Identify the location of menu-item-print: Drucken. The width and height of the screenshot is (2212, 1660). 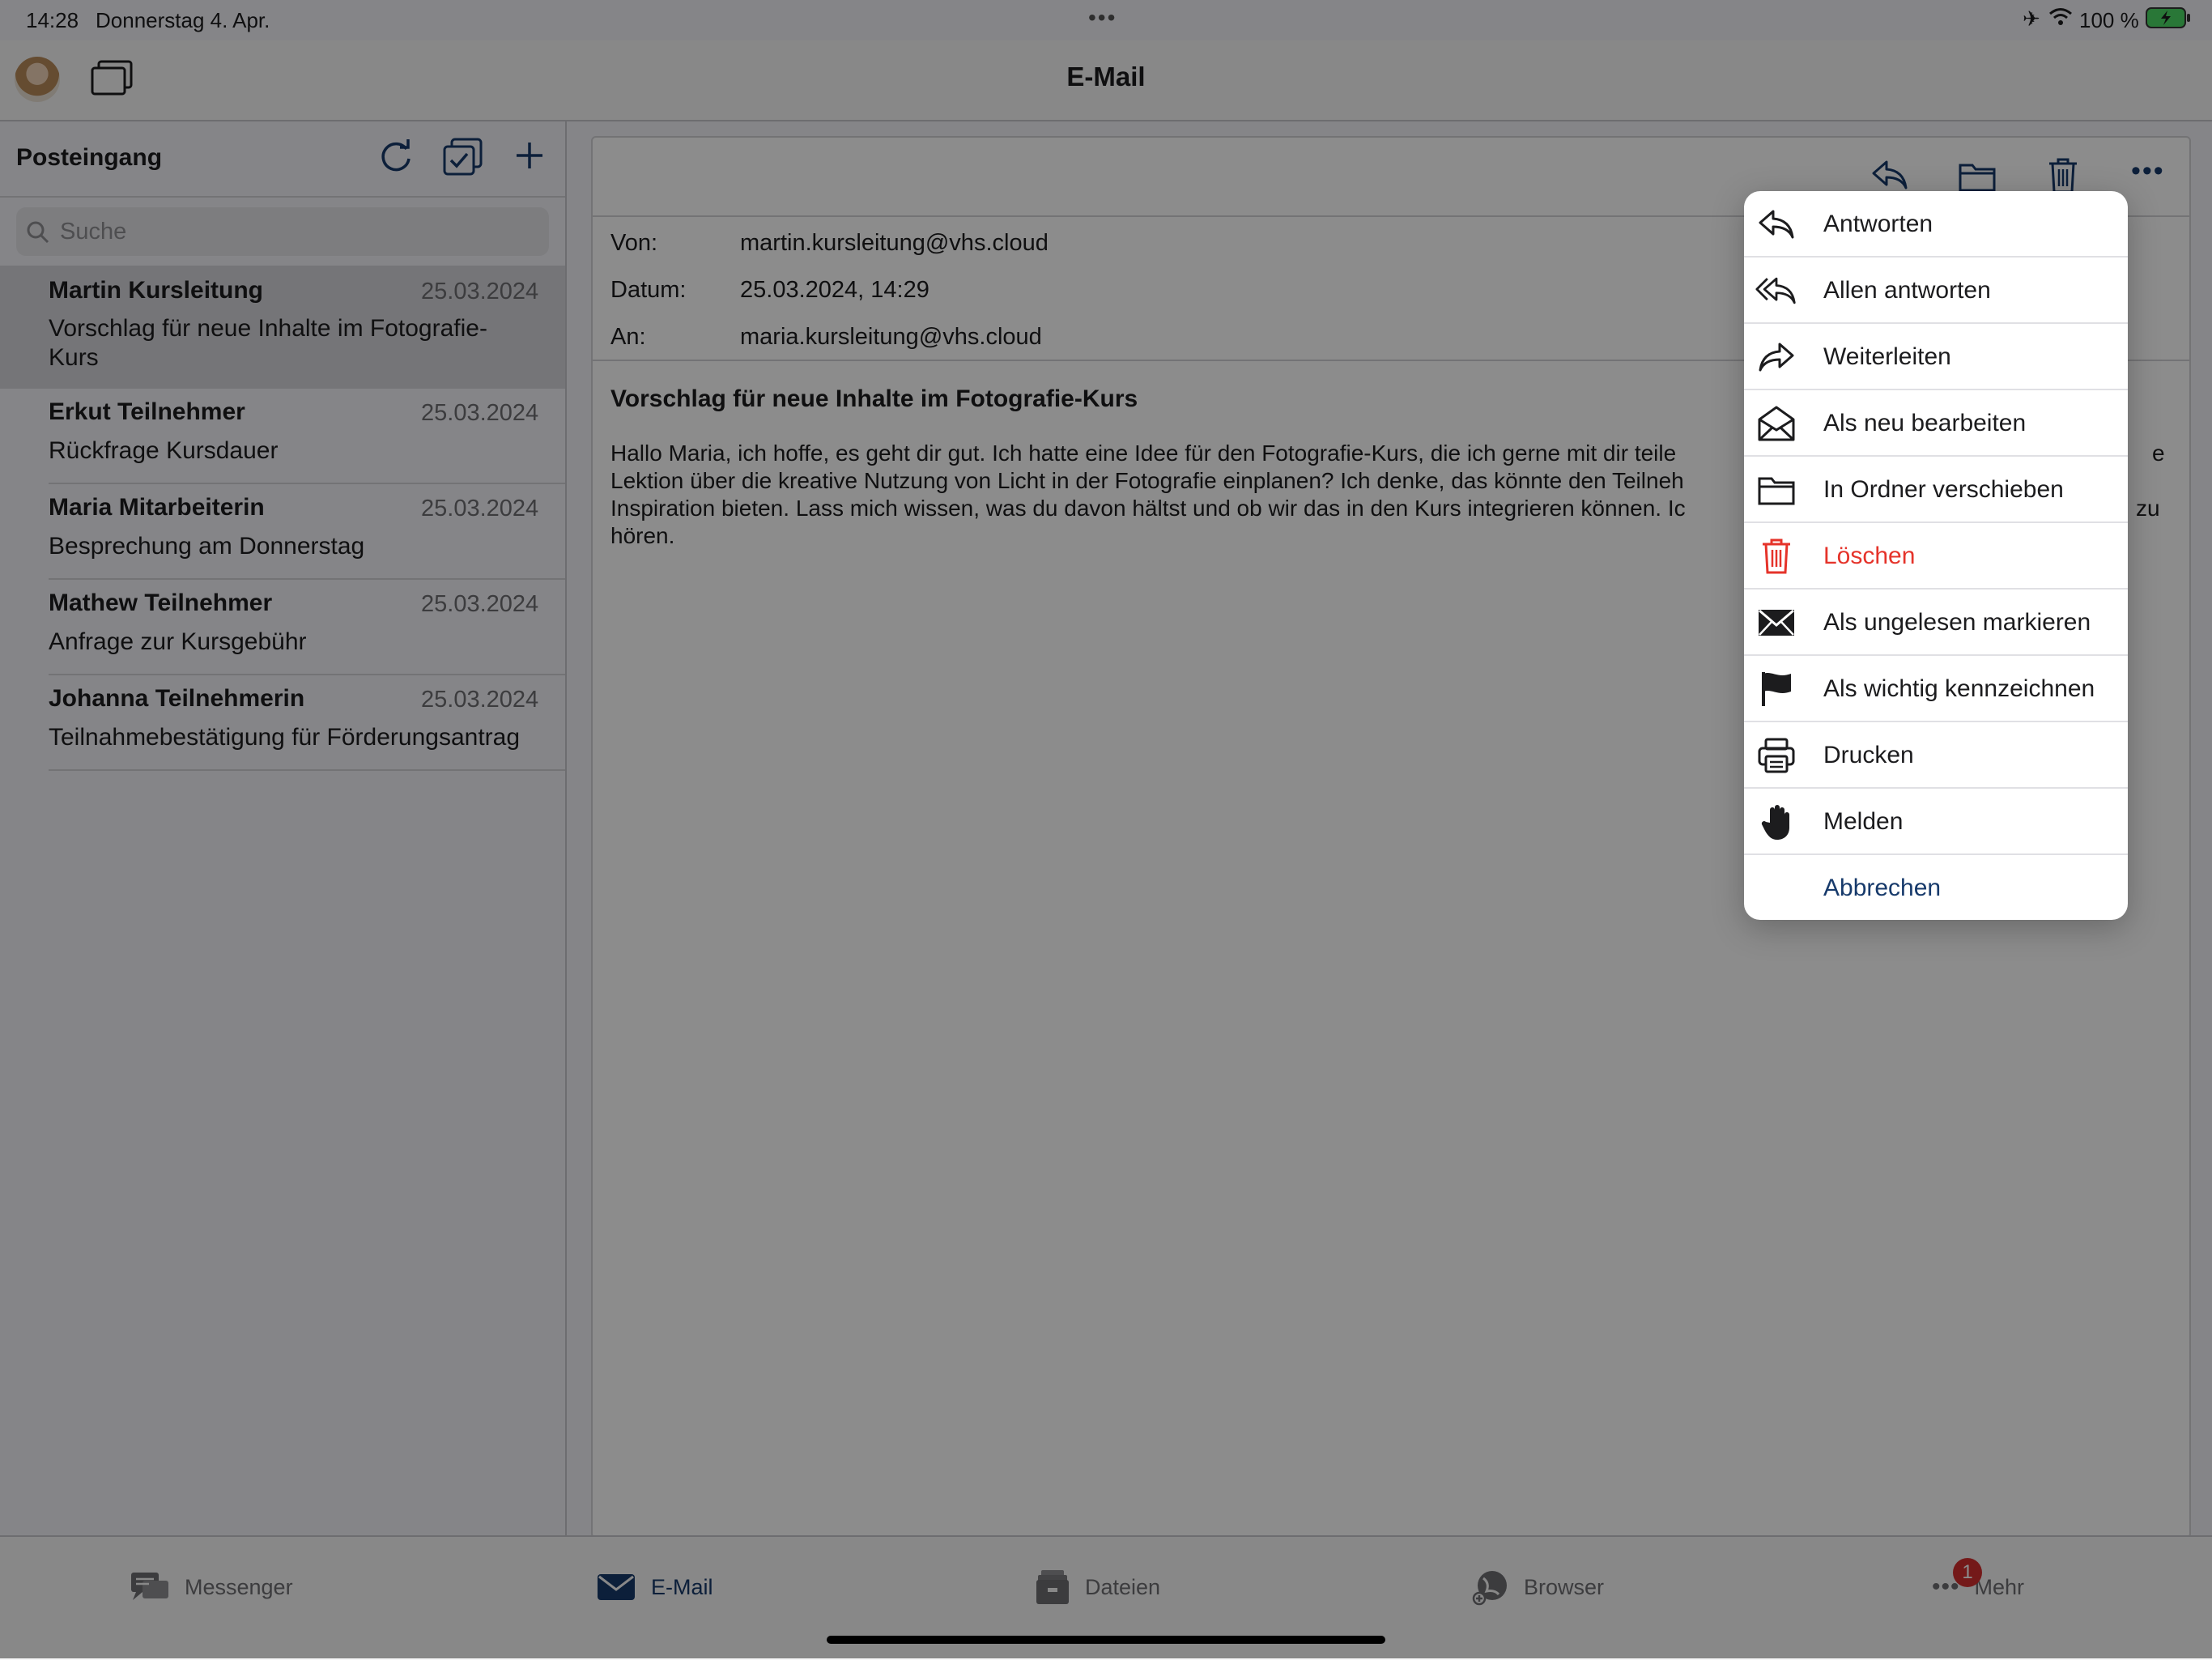
(1936, 755).